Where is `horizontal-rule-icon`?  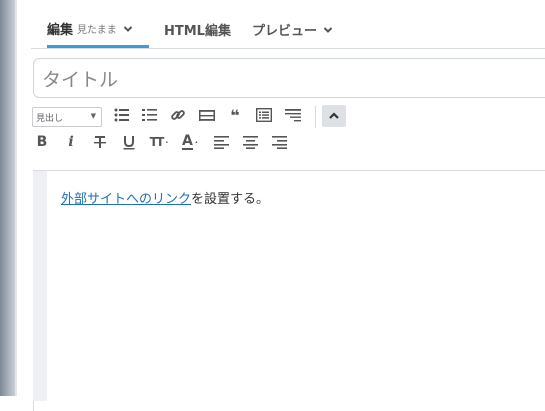 horizontal-rule-icon is located at coordinates (207, 115).